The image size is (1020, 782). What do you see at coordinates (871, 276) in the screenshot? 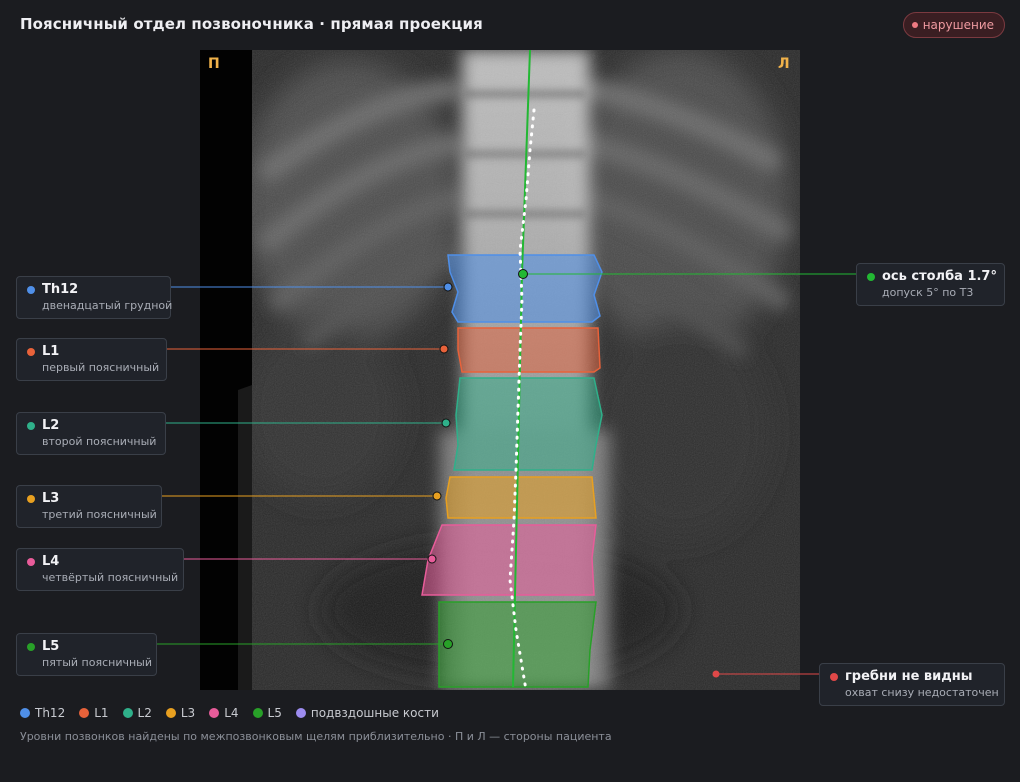
I see `axis-color-dot` at bounding box center [871, 276].